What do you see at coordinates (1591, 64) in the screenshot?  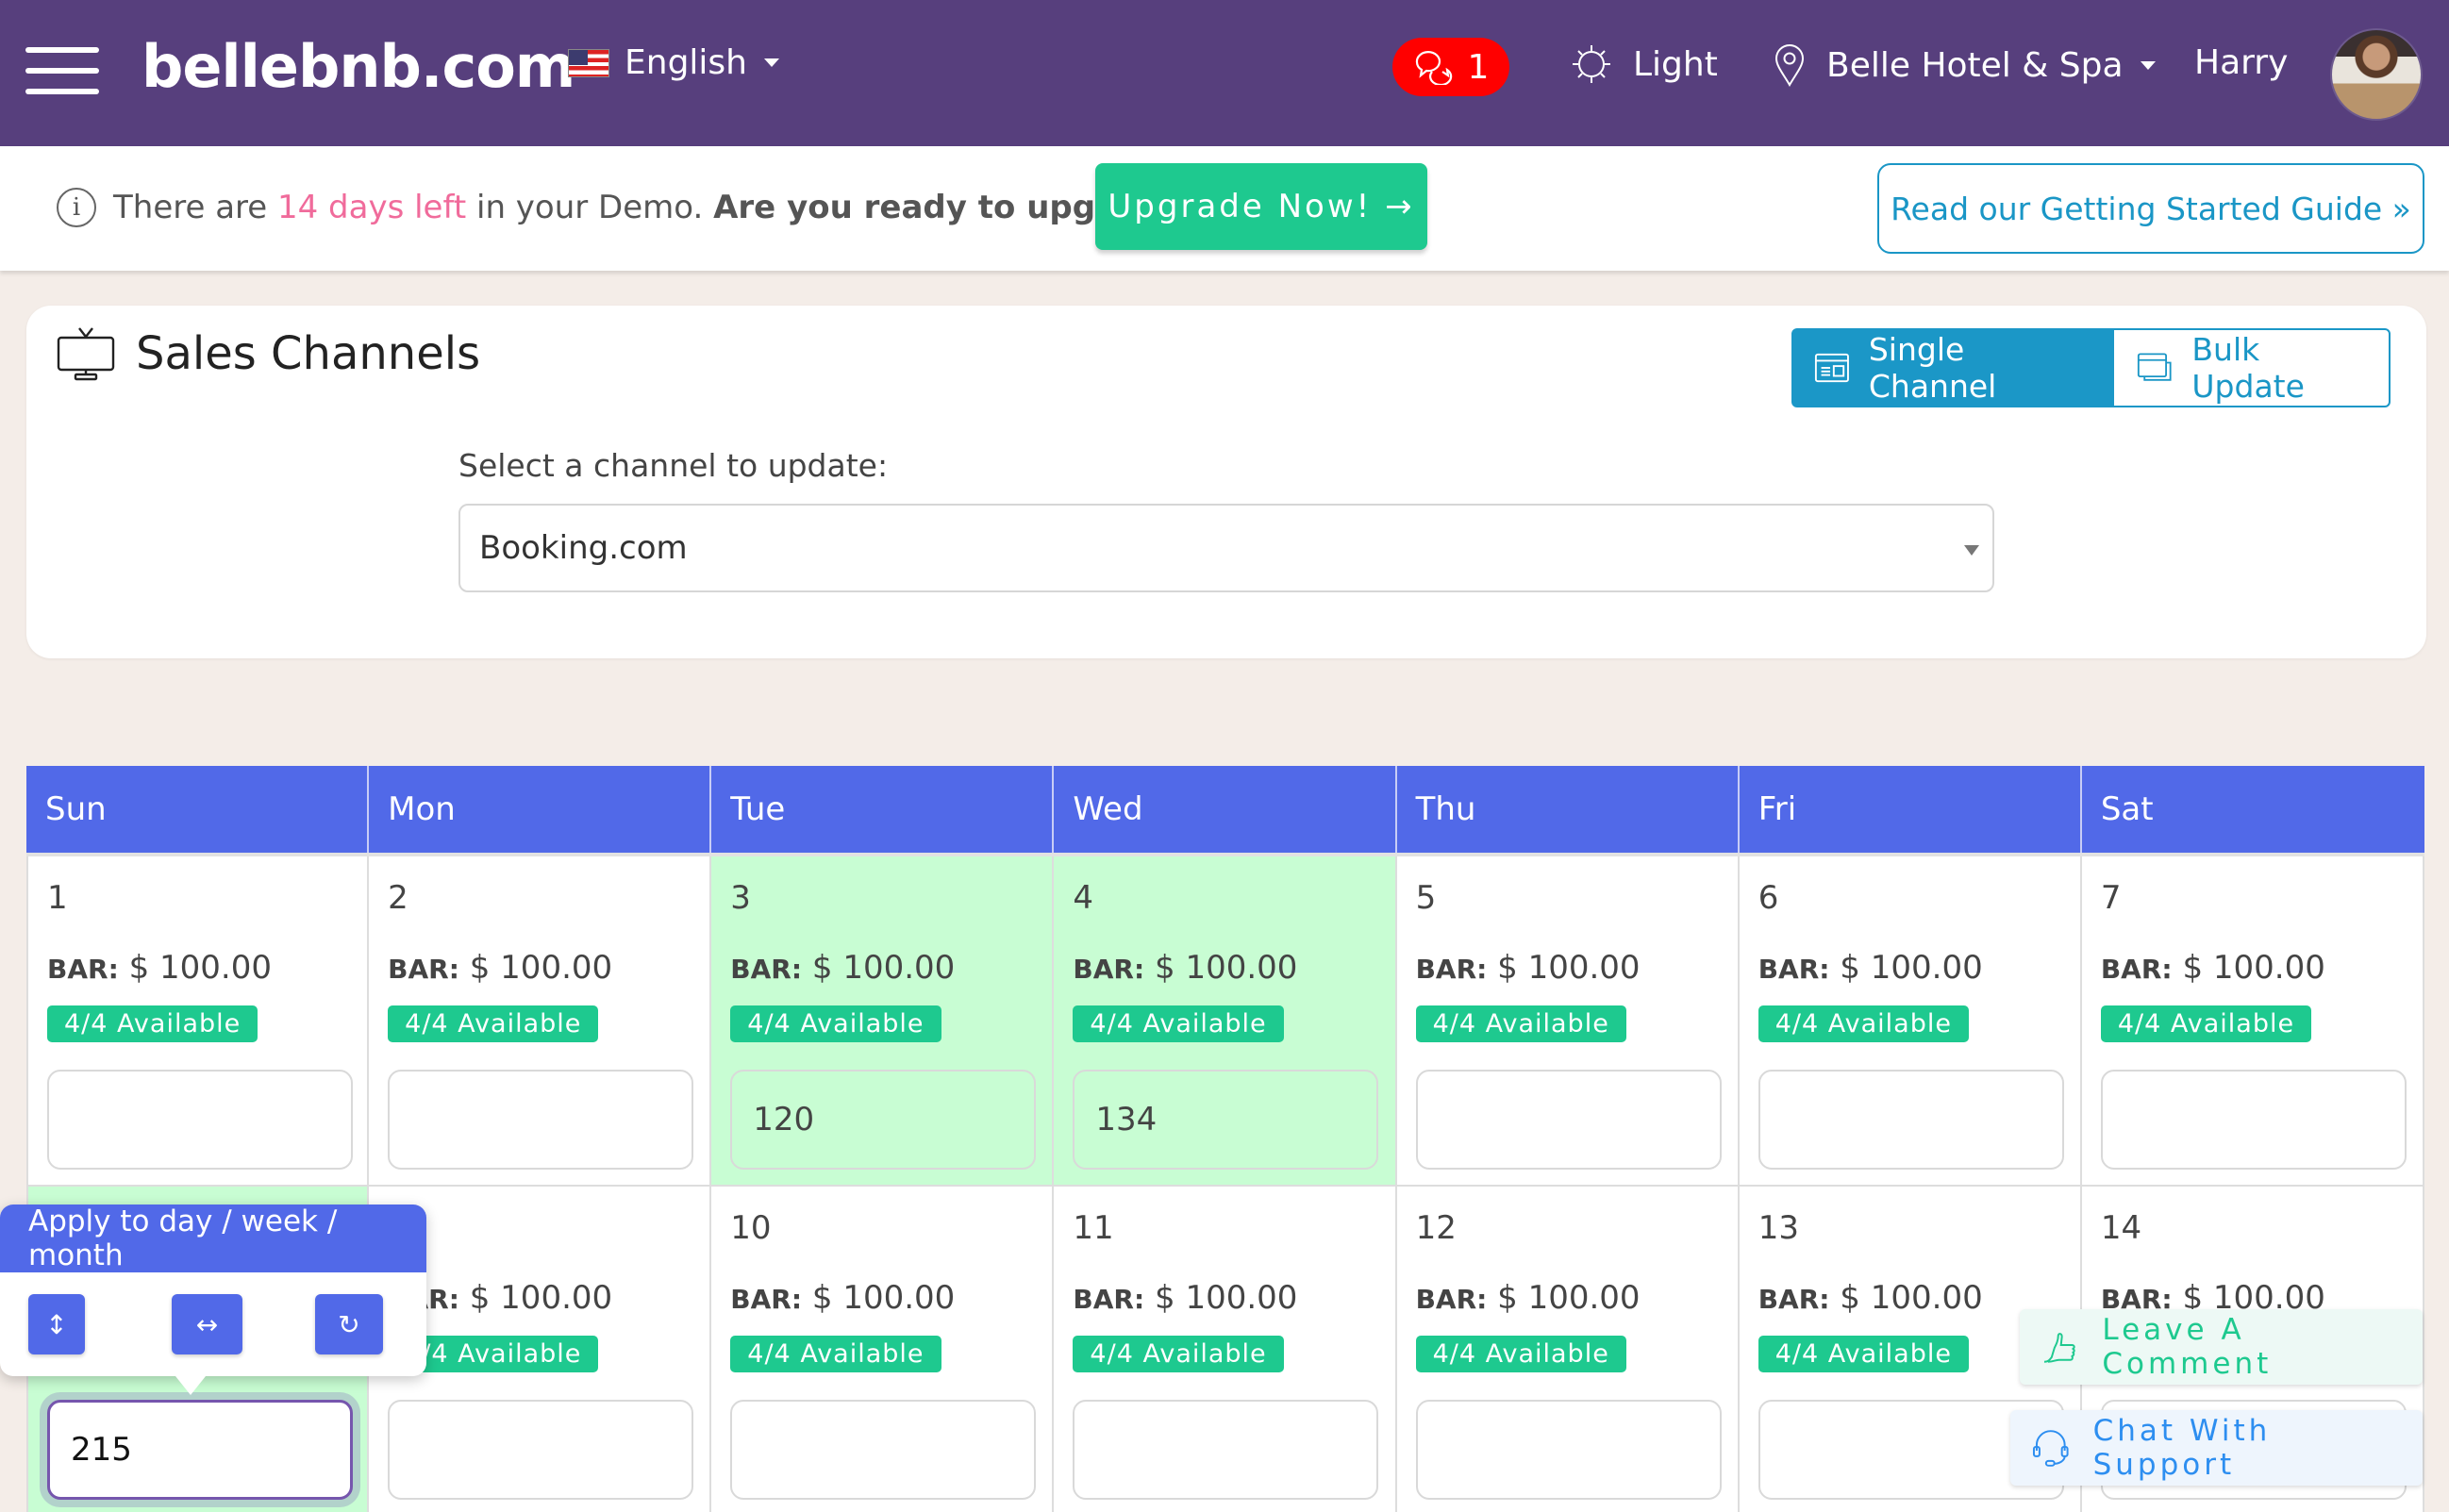 I see `sun-icon` at bounding box center [1591, 64].